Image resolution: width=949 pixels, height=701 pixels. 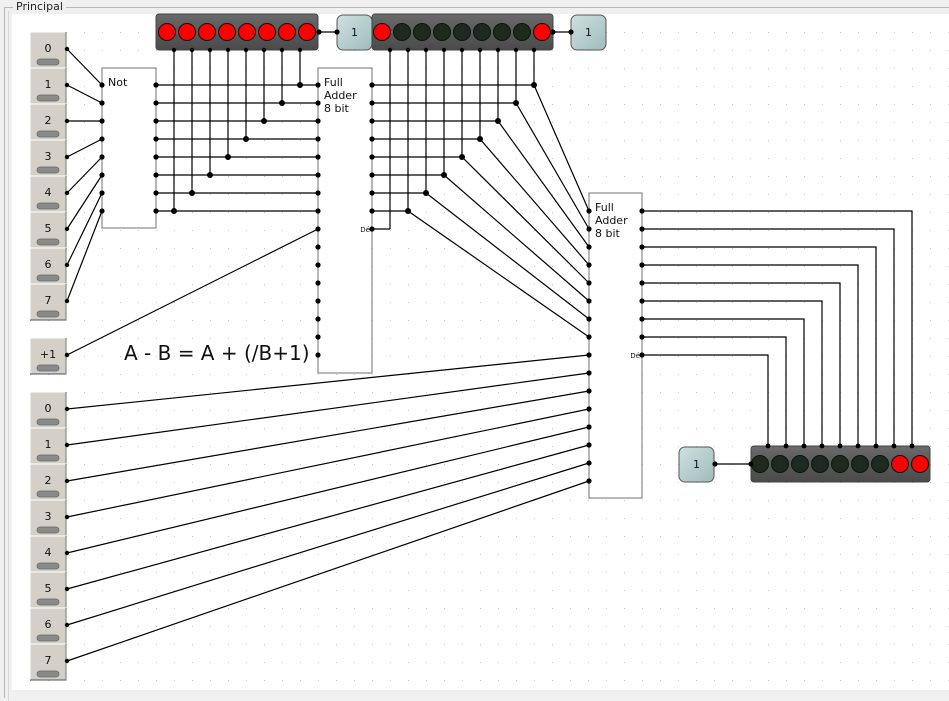 I want to click on input-switch-a-2: 2, so click(x=48, y=122).